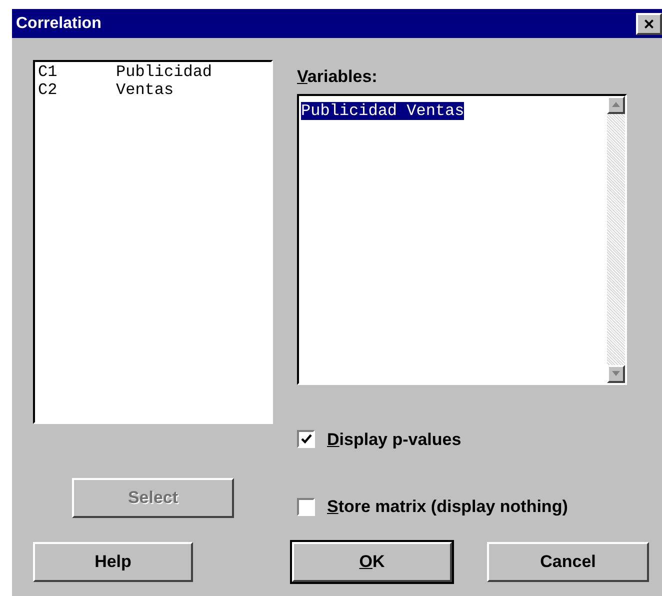  Describe the element at coordinates (153, 90) in the screenshot. I see `list-item: C2 Ventas` at that location.